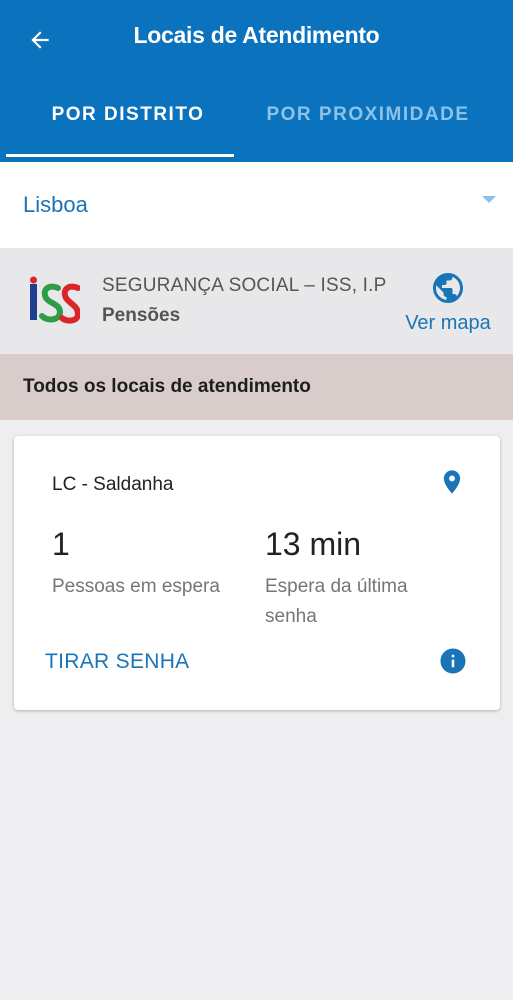 Image resolution: width=513 pixels, height=1000 pixels. Describe the element at coordinates (489, 199) in the screenshot. I see `chevron-down-icon` at that location.